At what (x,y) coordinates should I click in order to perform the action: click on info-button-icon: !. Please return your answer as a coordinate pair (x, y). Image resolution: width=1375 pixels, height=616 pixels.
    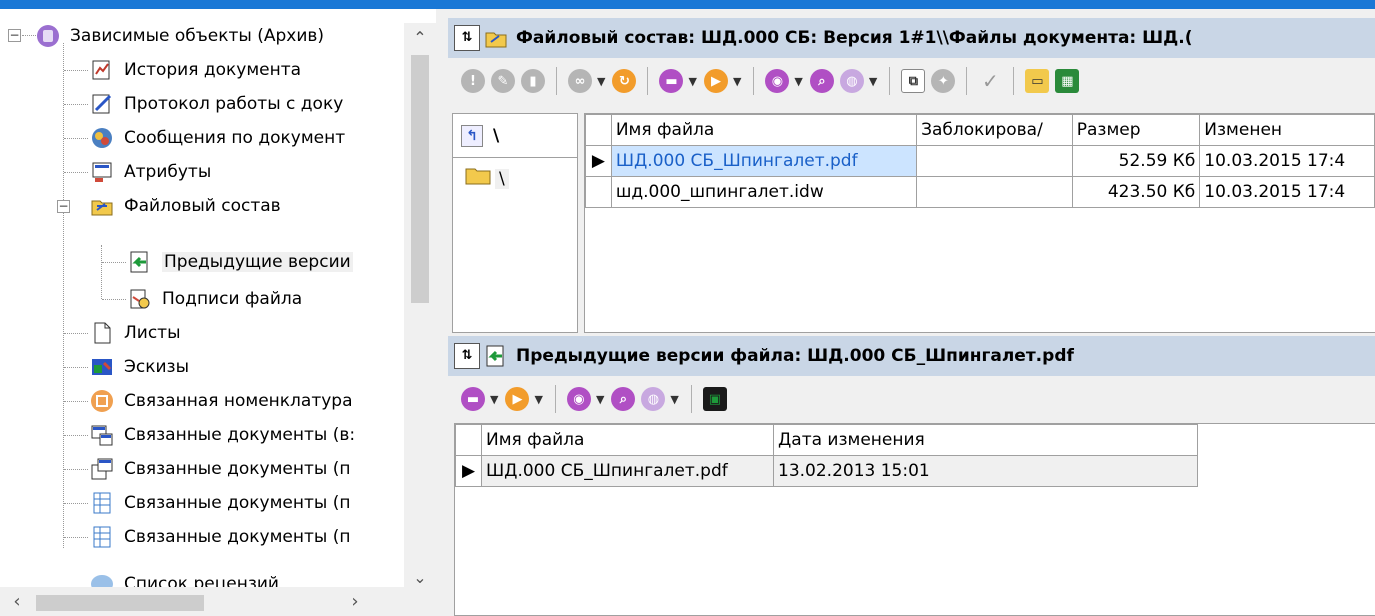
    Looking at the image, I should click on (473, 81).